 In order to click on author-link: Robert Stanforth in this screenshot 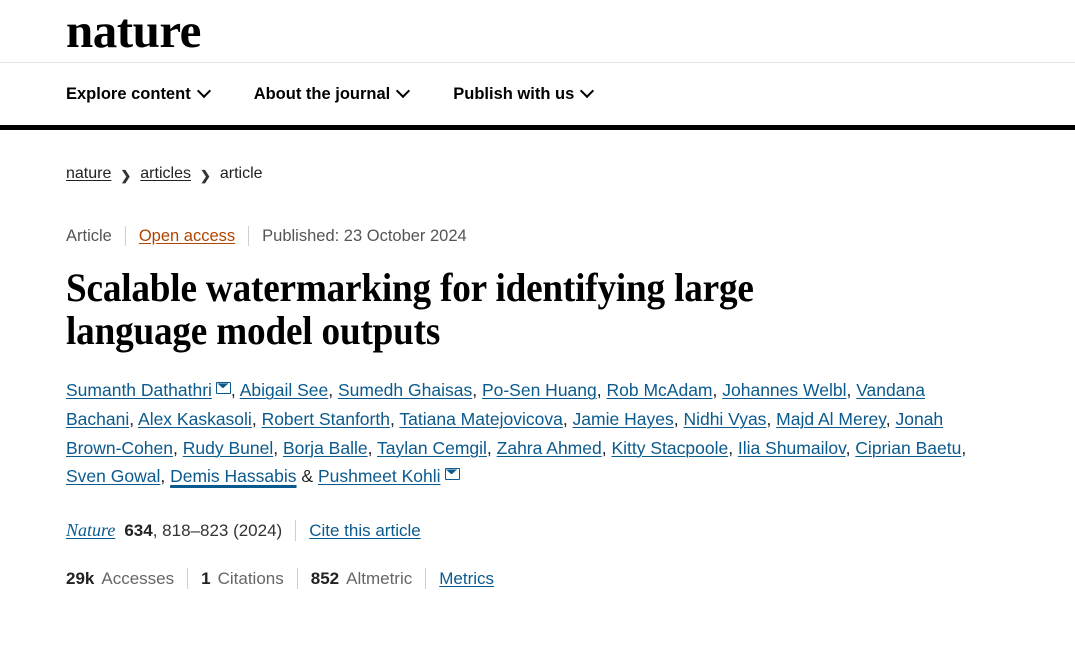, I will do `click(326, 419)`.